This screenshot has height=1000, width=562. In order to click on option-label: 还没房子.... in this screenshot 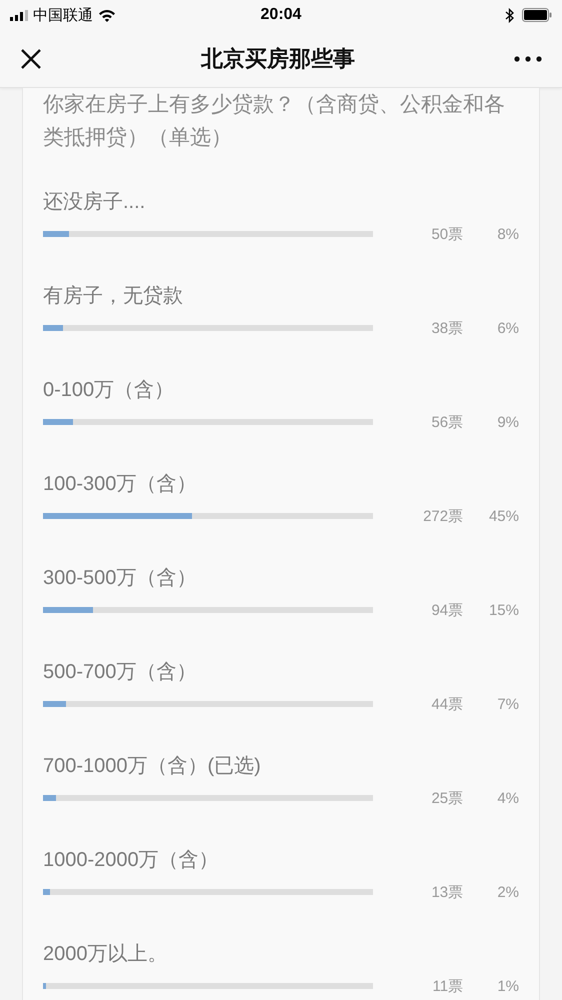, I will do `click(94, 202)`.